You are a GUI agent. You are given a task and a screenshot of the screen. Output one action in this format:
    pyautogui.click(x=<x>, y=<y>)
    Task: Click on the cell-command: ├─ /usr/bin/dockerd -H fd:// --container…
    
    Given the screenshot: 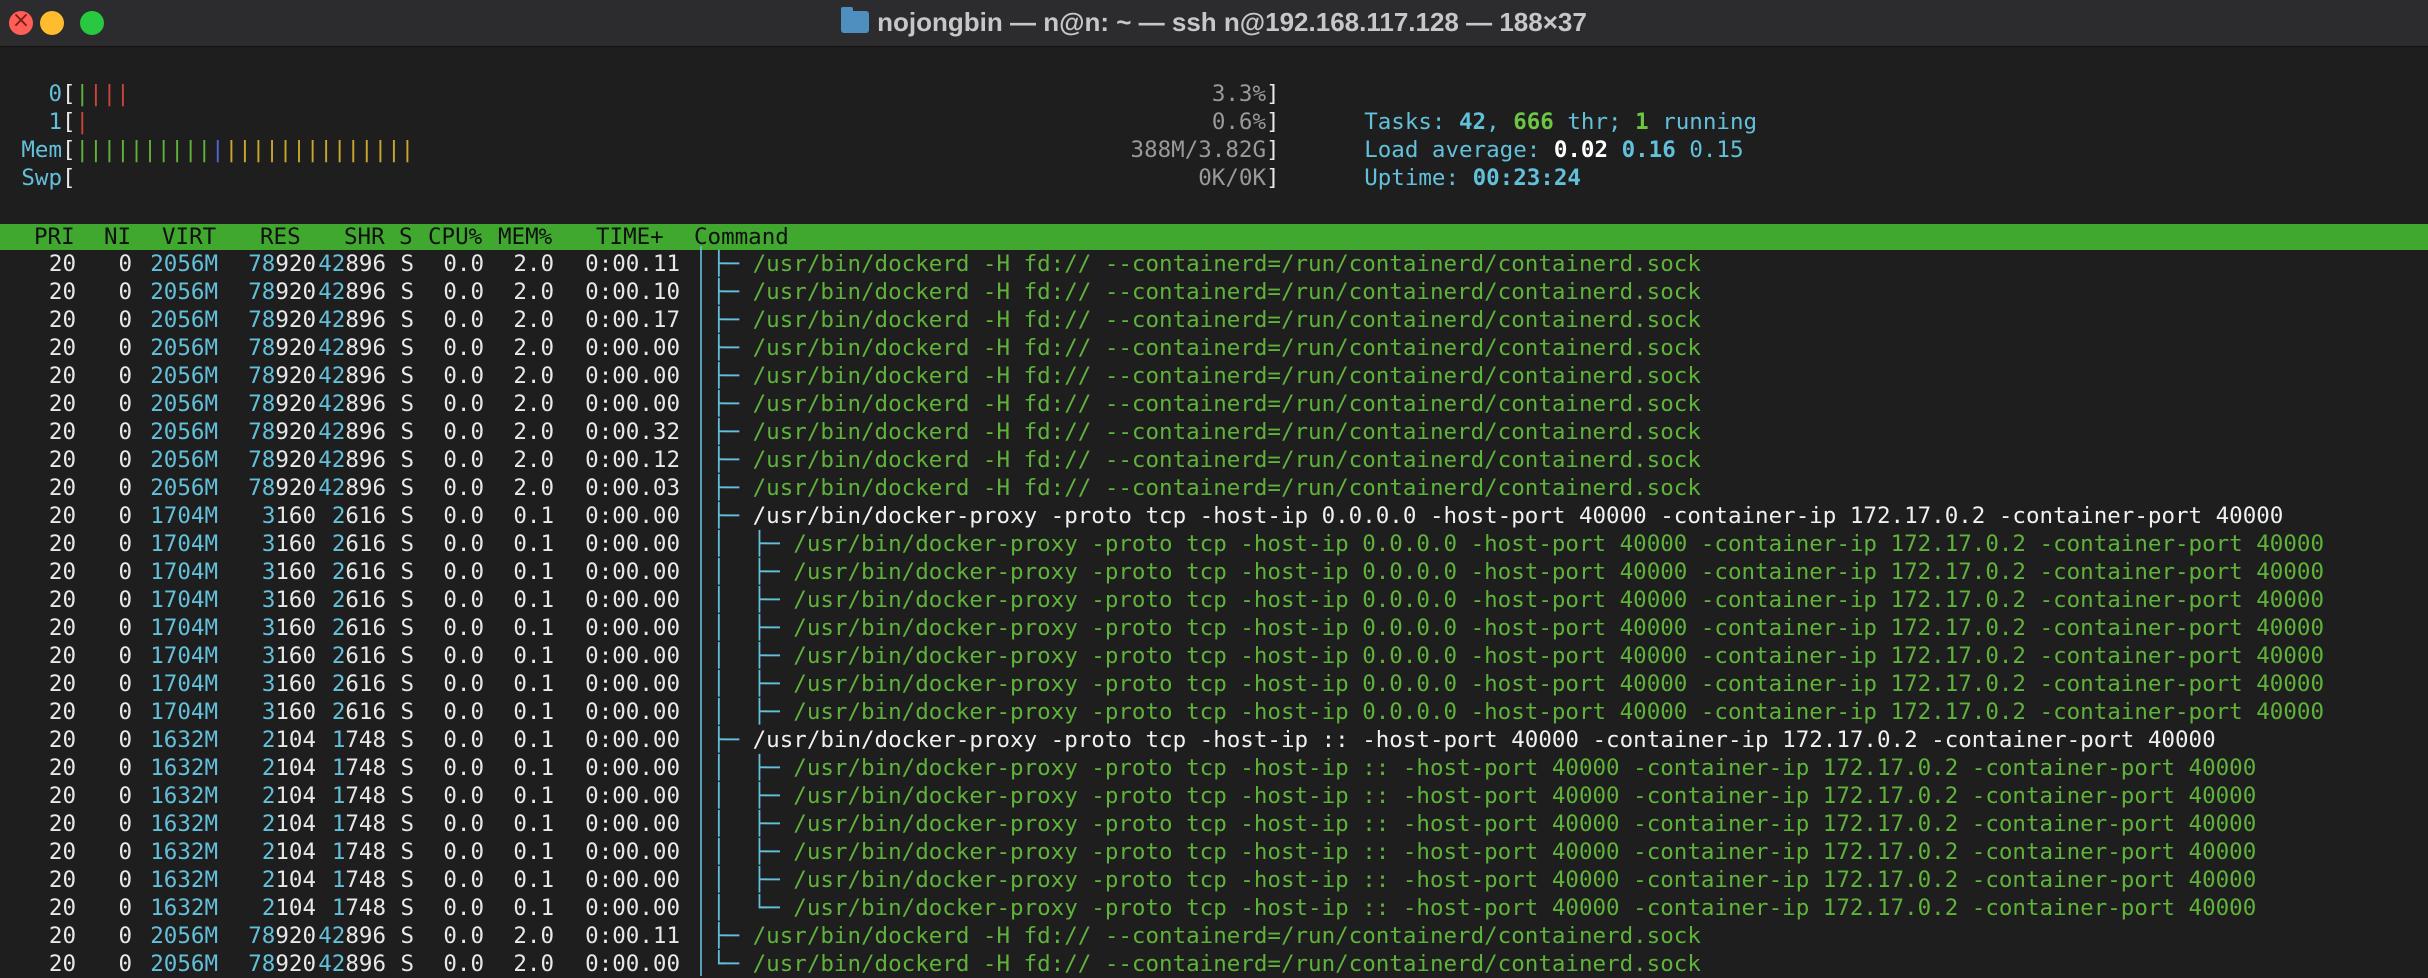 What is the action you would take?
    pyautogui.click(x=1206, y=460)
    